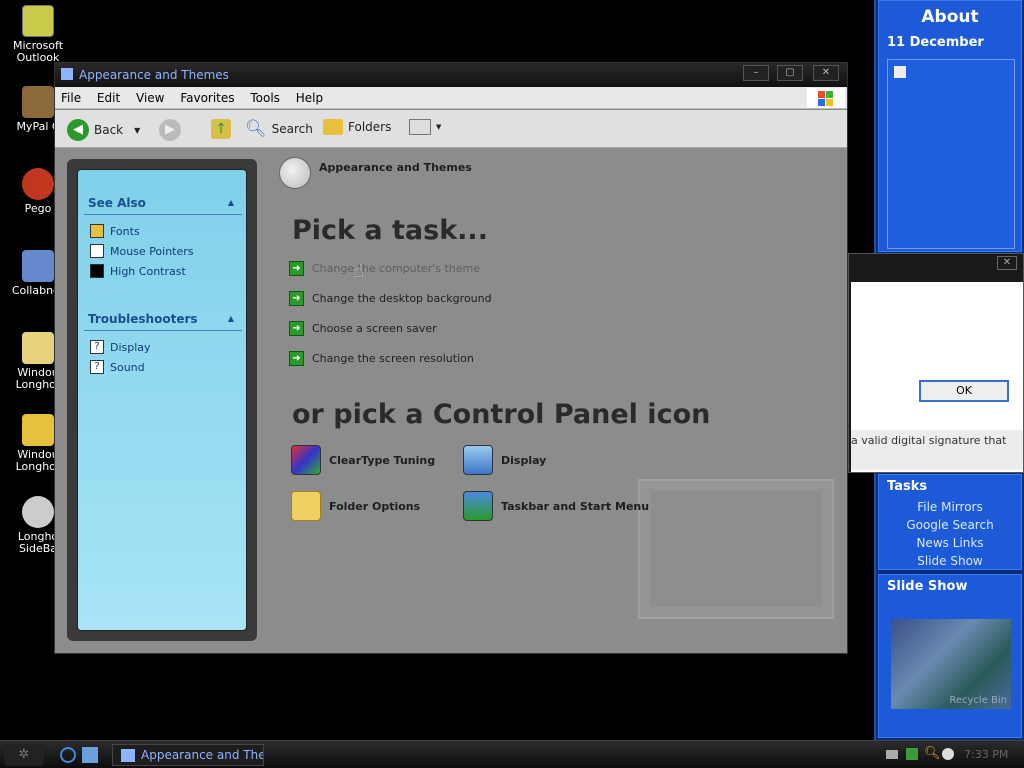  What do you see at coordinates (451, 75) in the screenshot?
I see `window-titlebar: Appearance and Themes – ▢ ✕` at bounding box center [451, 75].